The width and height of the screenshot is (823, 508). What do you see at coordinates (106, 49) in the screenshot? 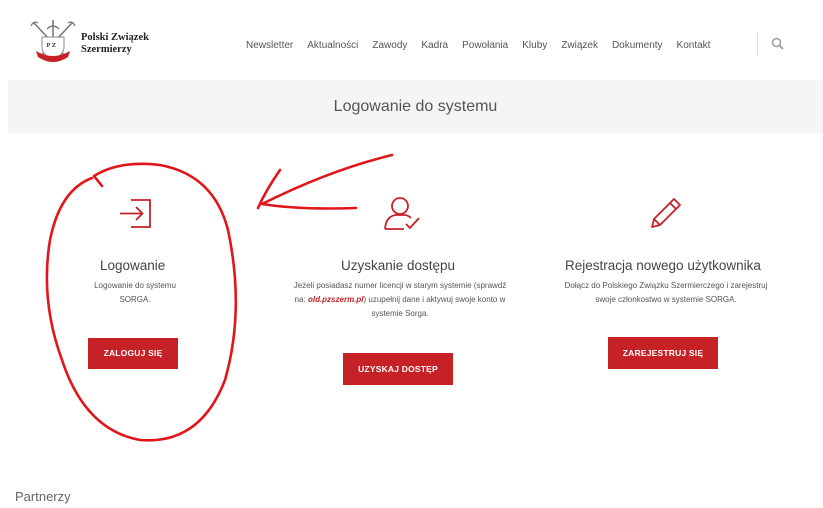
I see `logo-line-2: Szermierzy` at bounding box center [106, 49].